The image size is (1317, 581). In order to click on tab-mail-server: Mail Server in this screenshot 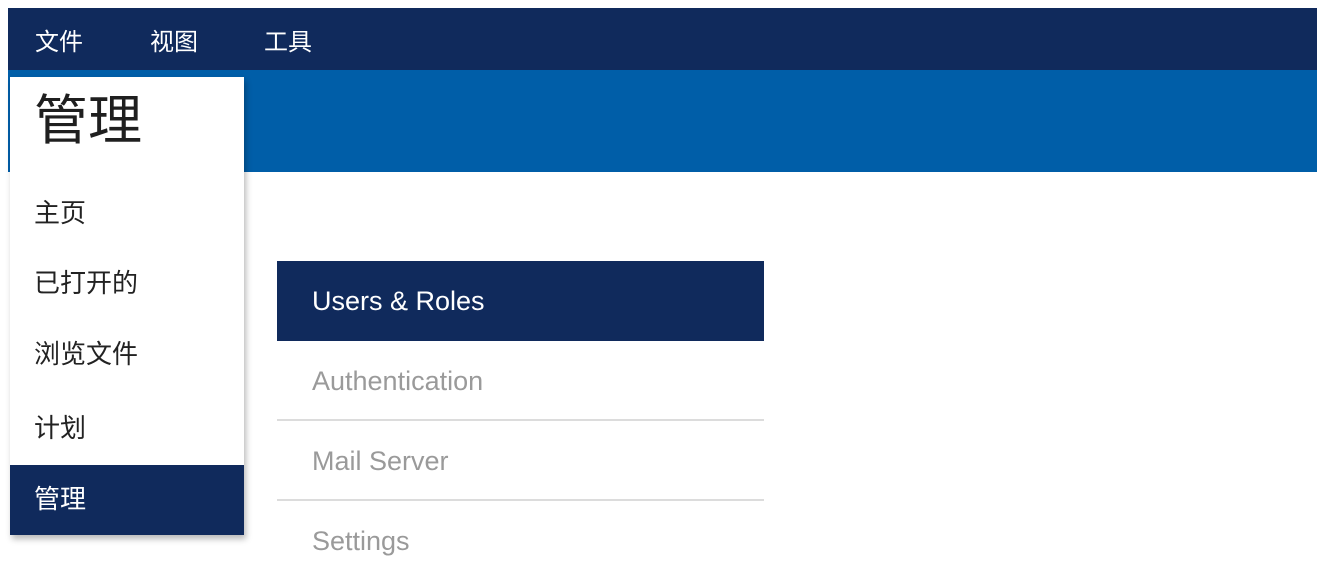, I will do `click(520, 461)`.